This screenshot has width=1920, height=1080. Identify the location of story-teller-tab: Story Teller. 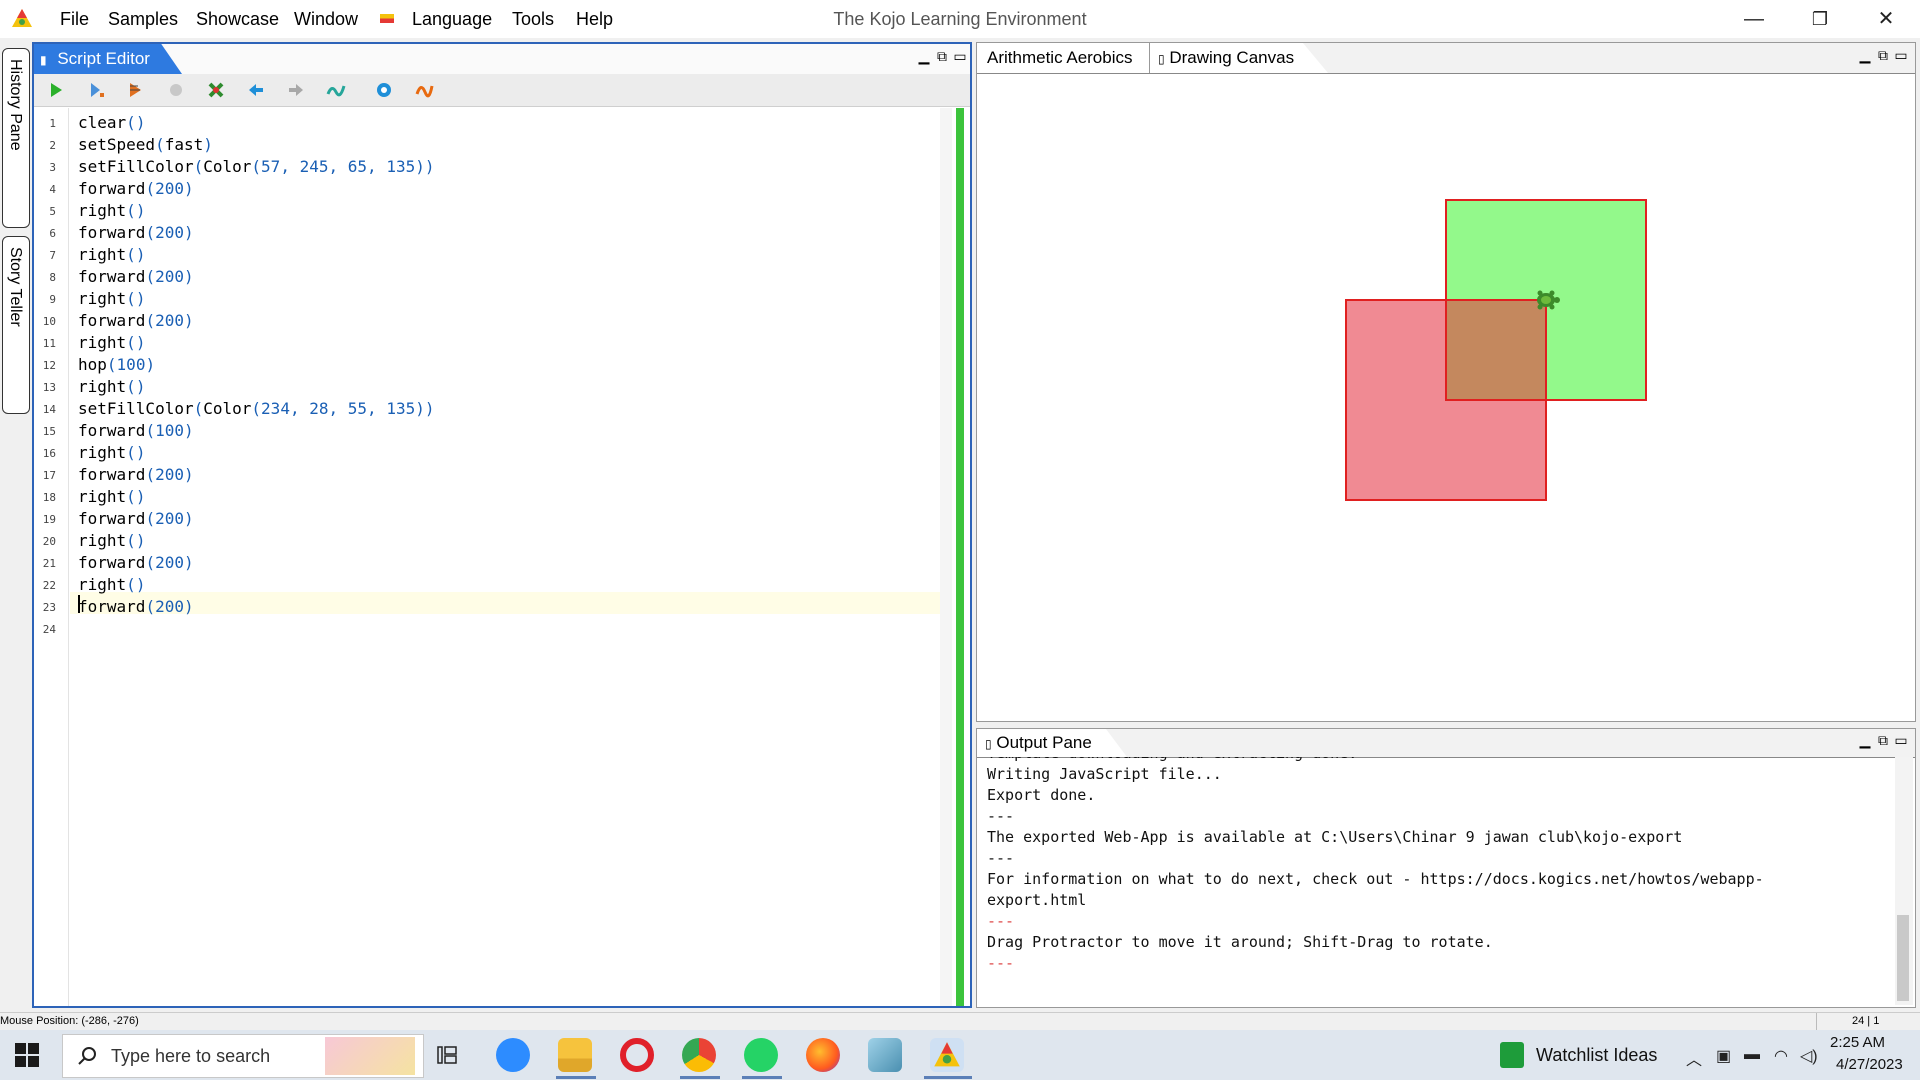
(16, 325).